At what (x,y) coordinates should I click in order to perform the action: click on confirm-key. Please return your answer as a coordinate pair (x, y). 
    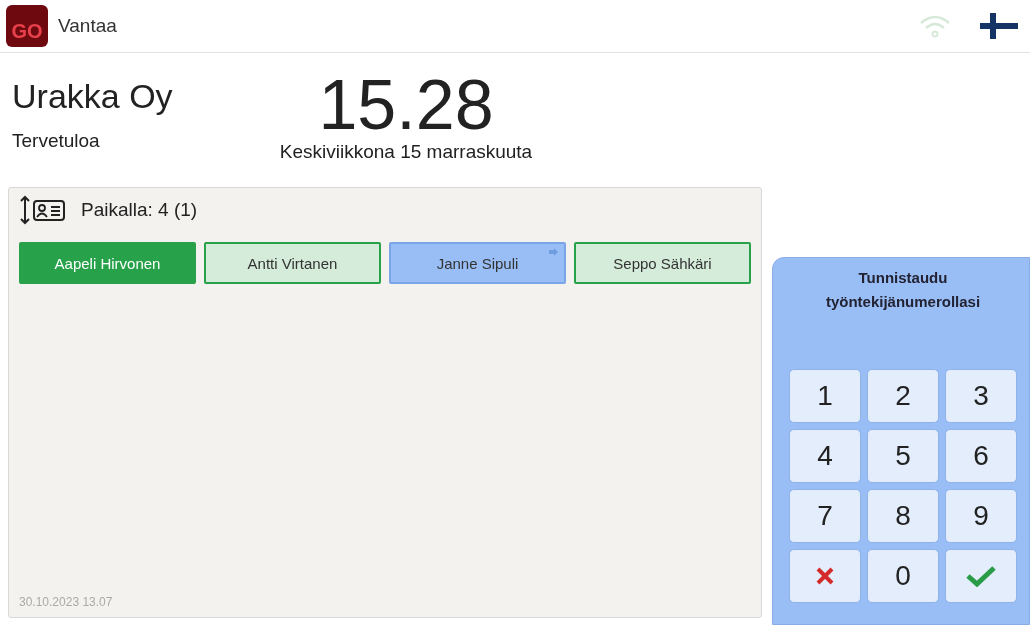
    Looking at the image, I should click on (981, 576).